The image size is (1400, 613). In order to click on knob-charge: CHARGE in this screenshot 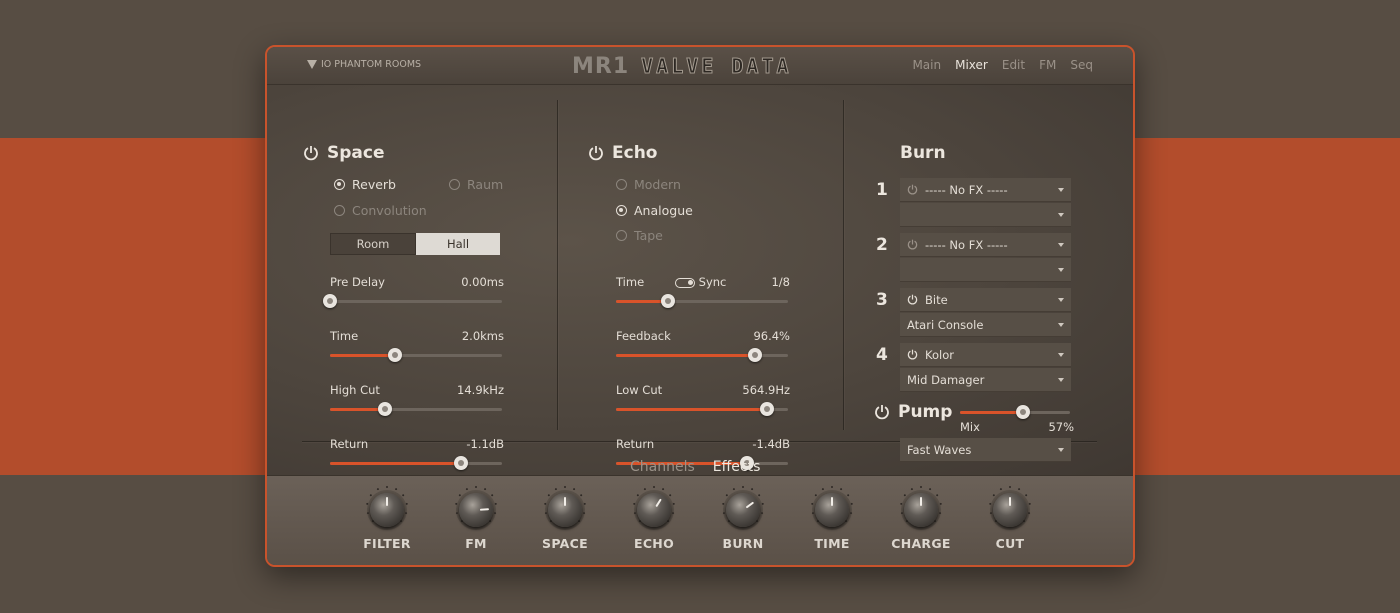, I will do `click(921, 518)`.